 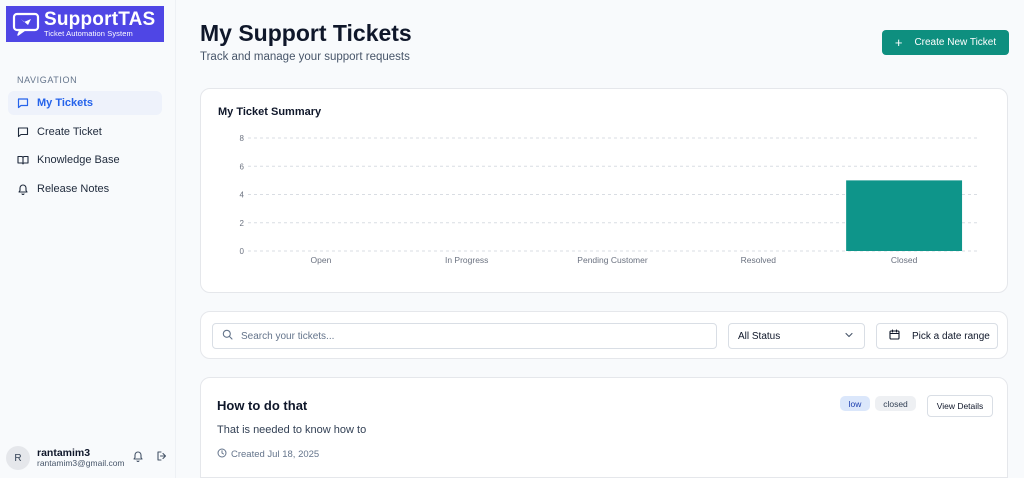 I want to click on y-tick-label: 8, so click(x=242, y=138).